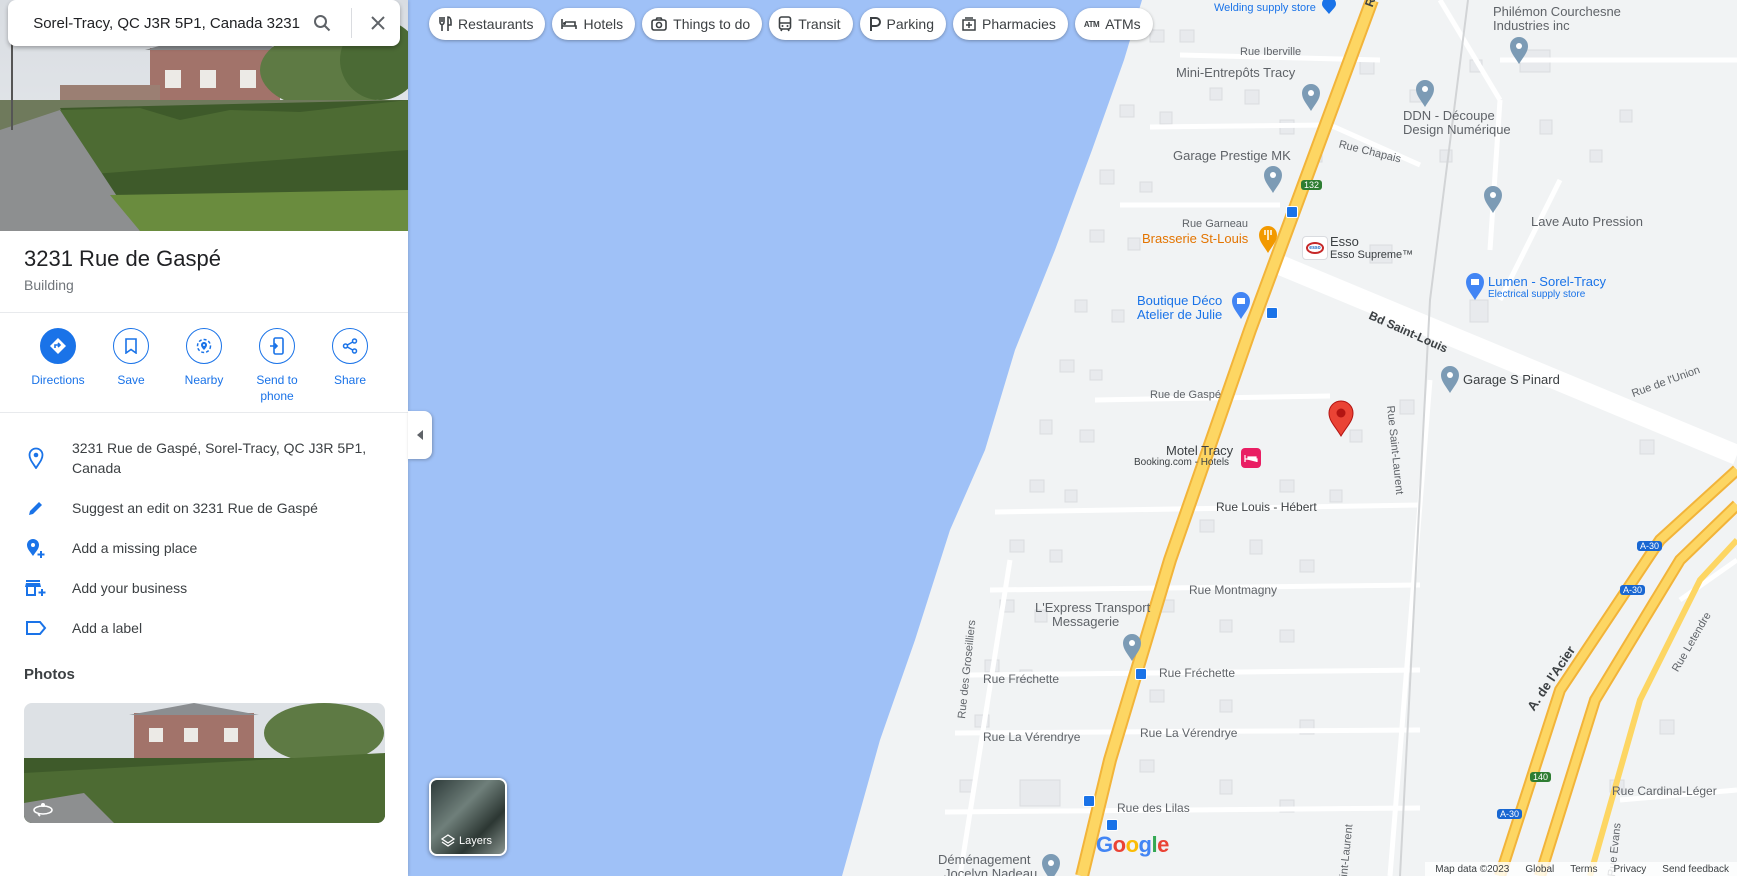 This screenshot has height=876, width=1737. I want to click on close-icon, so click(378, 23).